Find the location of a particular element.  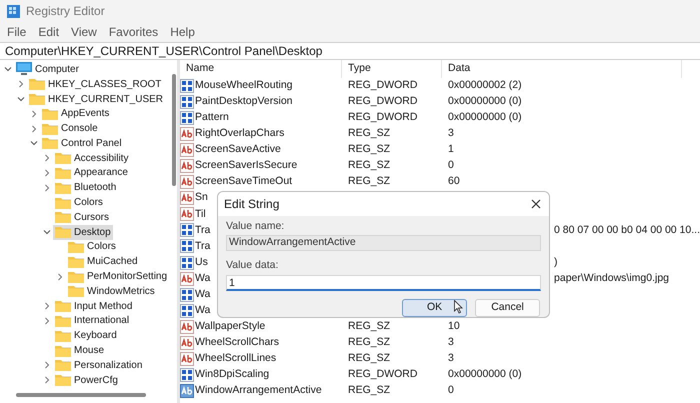

table-cell-text: PaintDesktopVersion is located at coordinates (244, 102).